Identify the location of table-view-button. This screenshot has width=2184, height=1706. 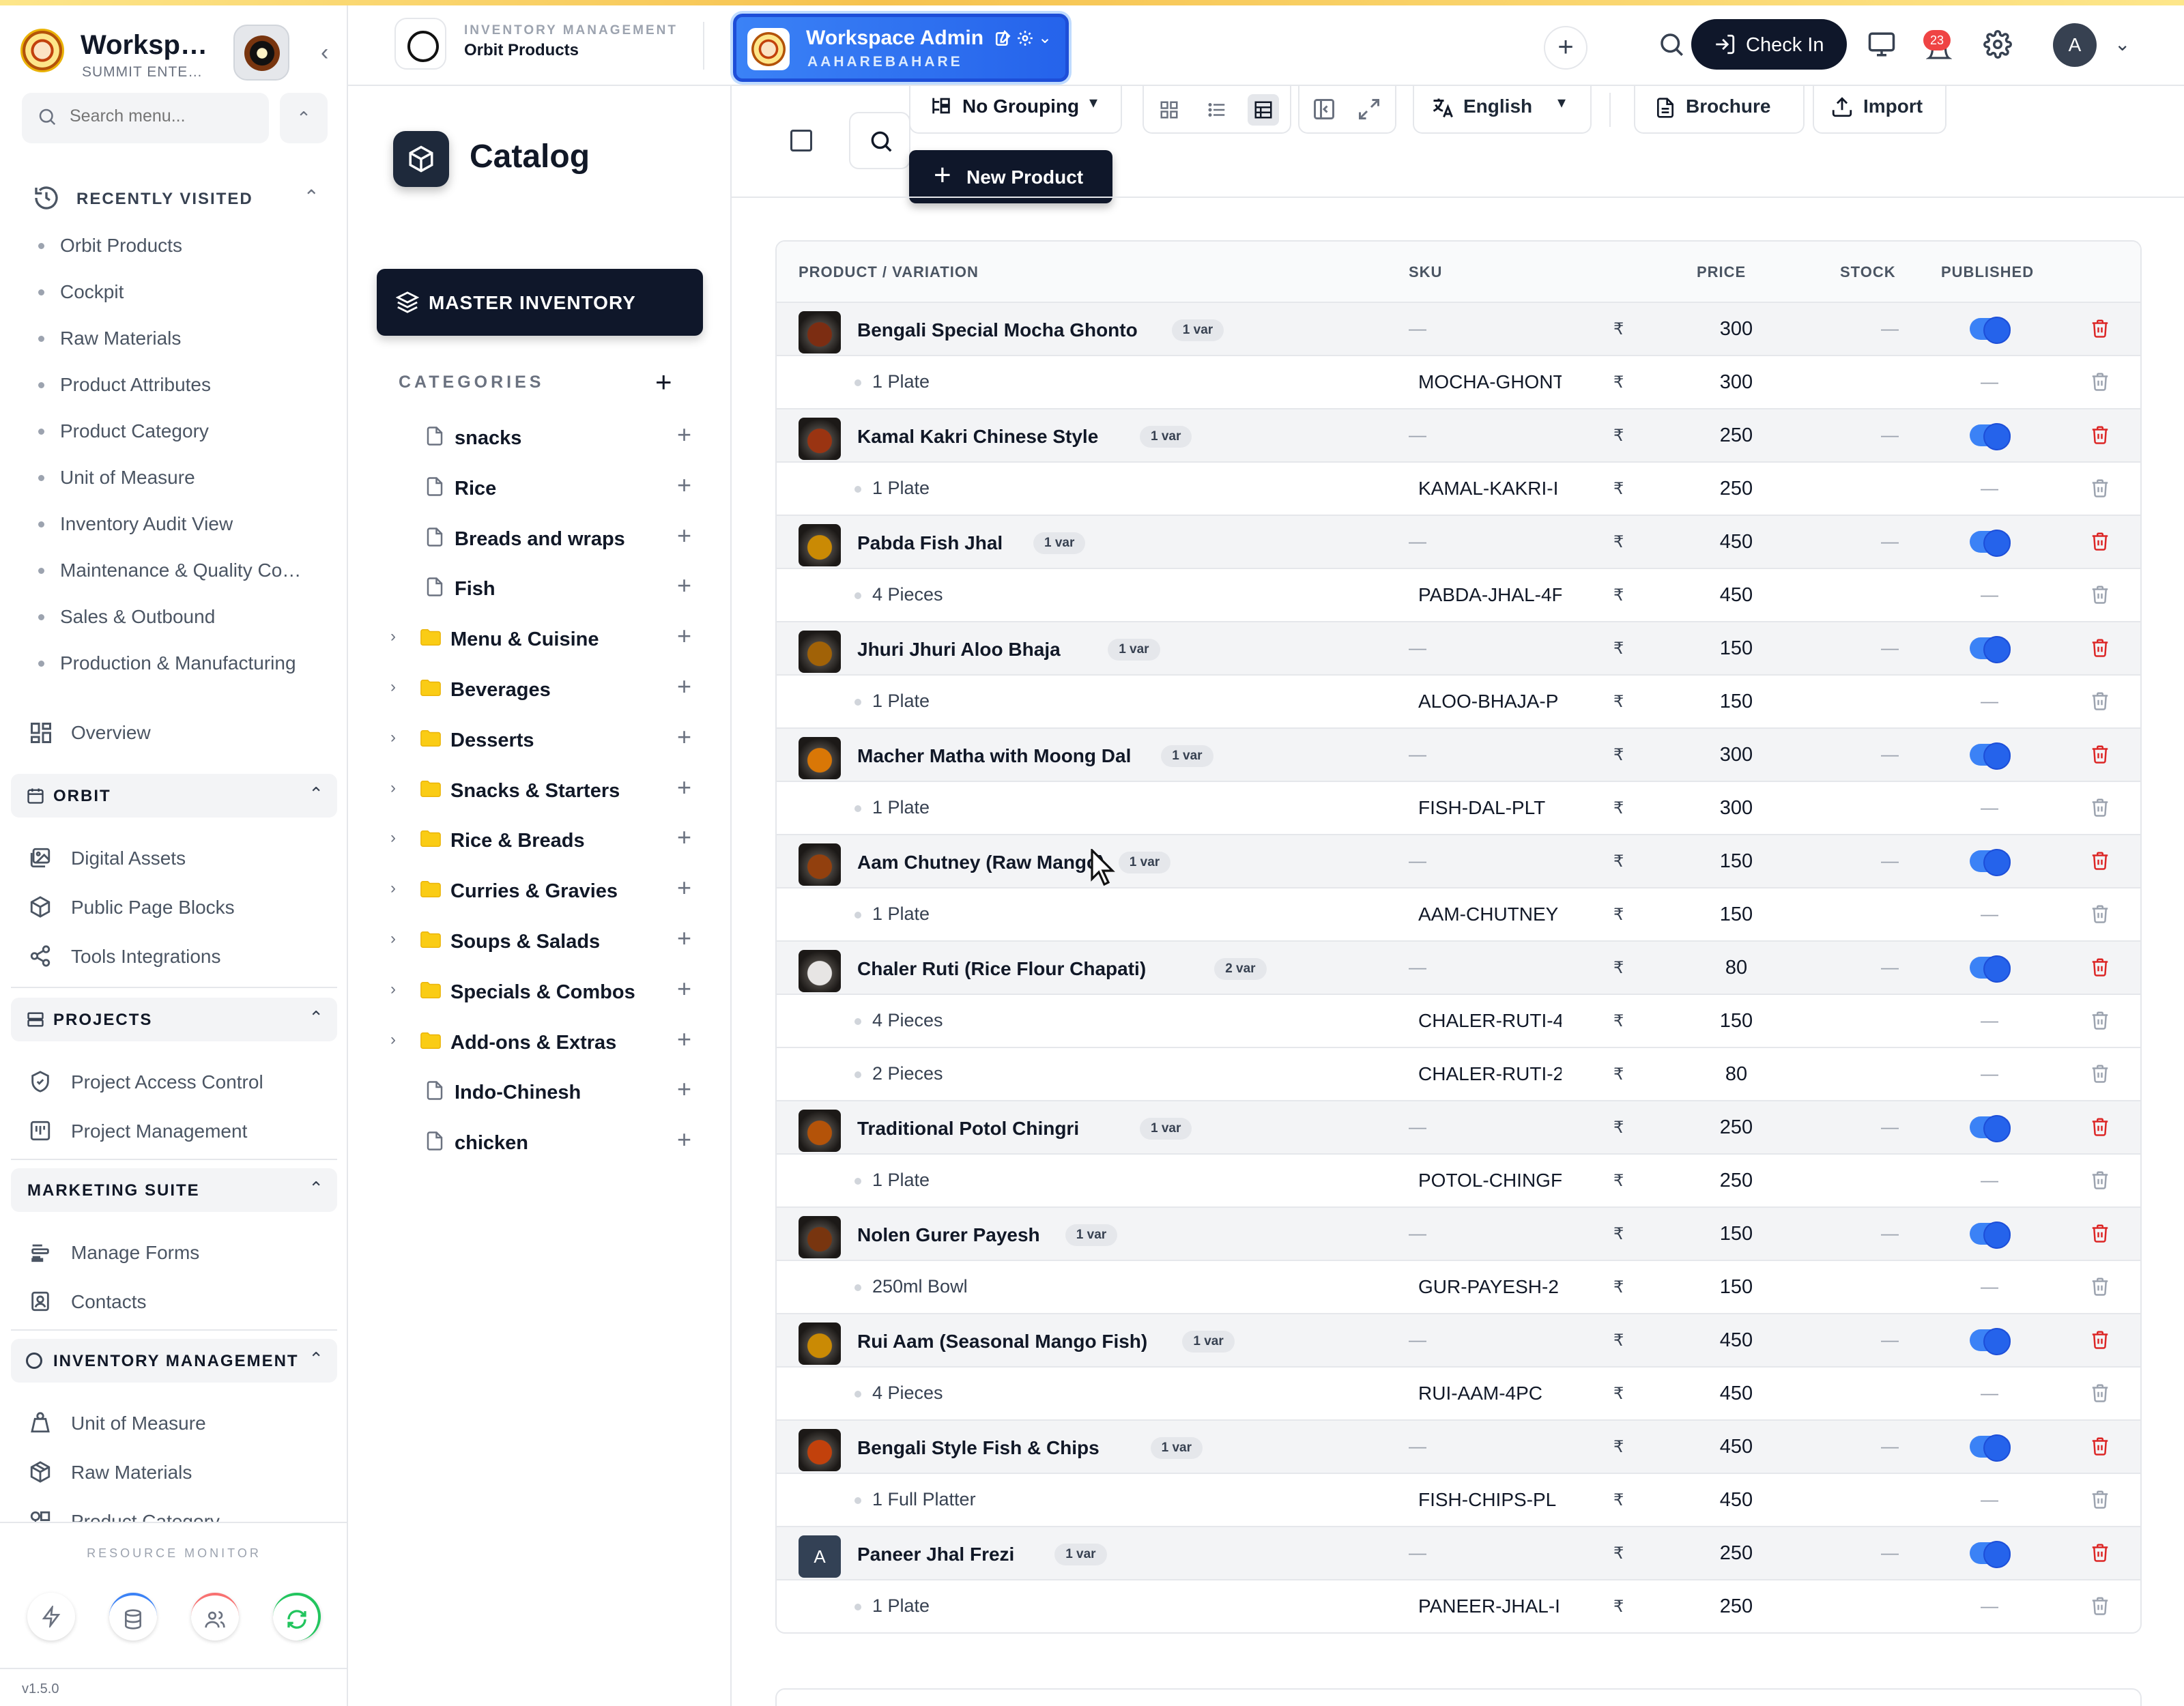
(1263, 110).